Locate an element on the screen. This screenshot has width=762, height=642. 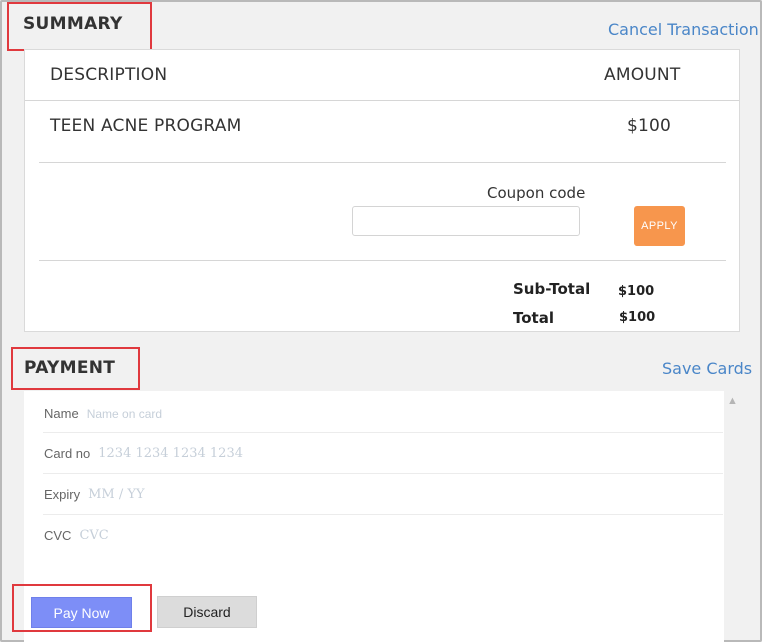
apply-button: APPLY is located at coordinates (659, 226).